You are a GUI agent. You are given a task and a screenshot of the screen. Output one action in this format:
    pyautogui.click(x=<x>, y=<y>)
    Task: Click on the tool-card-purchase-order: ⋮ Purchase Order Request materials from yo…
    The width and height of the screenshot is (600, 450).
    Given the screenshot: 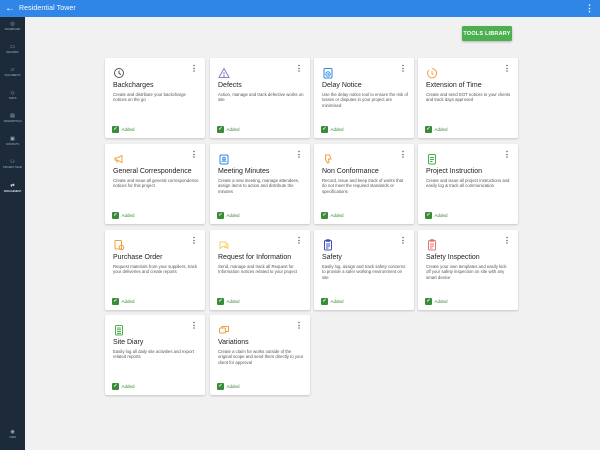 What is the action you would take?
    pyautogui.click(x=155, y=270)
    